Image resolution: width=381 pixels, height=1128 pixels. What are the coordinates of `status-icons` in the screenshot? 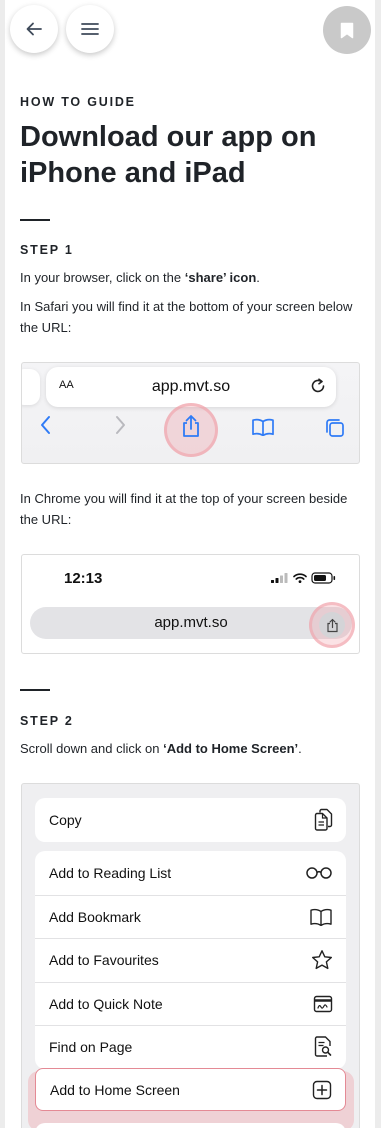 It's located at (304, 578).